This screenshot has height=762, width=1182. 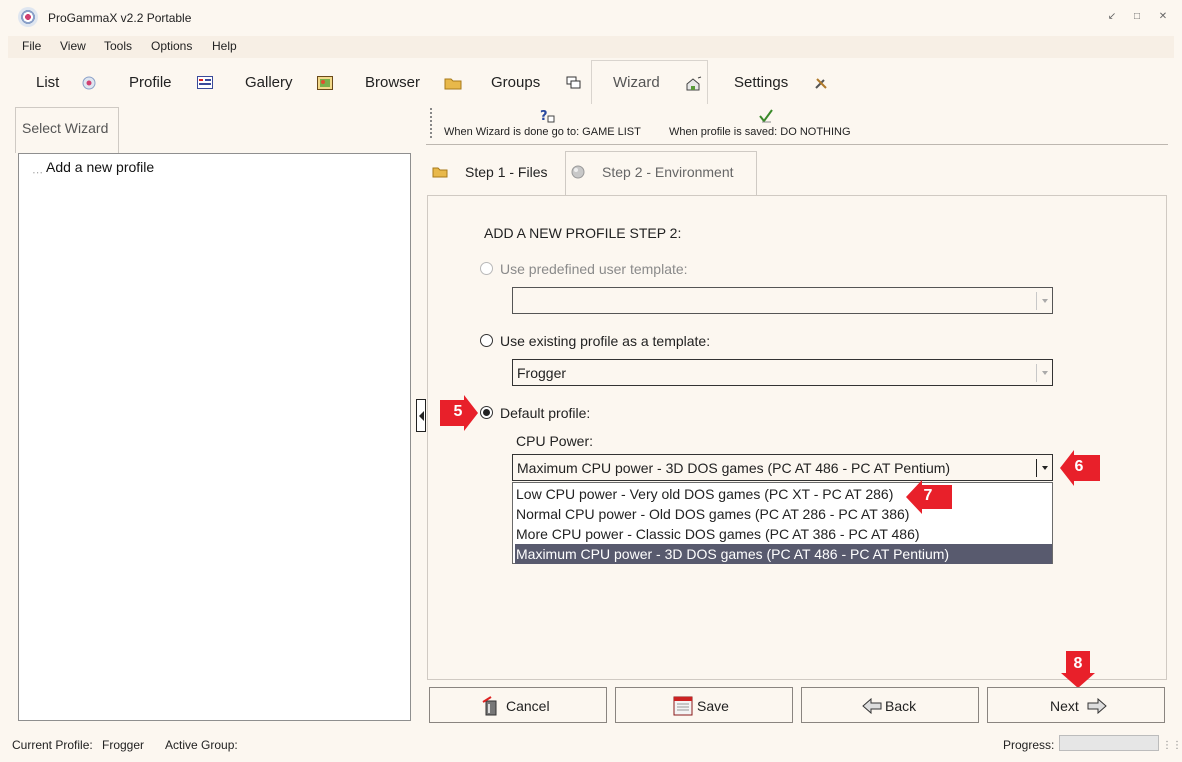 What do you see at coordinates (486, 412) in the screenshot?
I see `radio-default-profile` at bounding box center [486, 412].